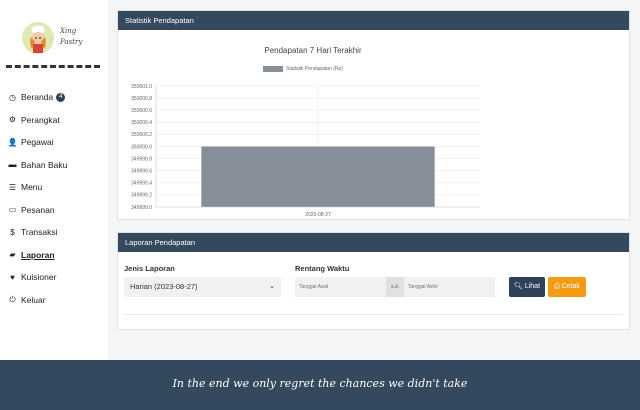 The height and width of the screenshot is (410, 640). Describe the element at coordinates (141, 99) in the screenshot. I see `y-tick-label: 350000.8` at that location.